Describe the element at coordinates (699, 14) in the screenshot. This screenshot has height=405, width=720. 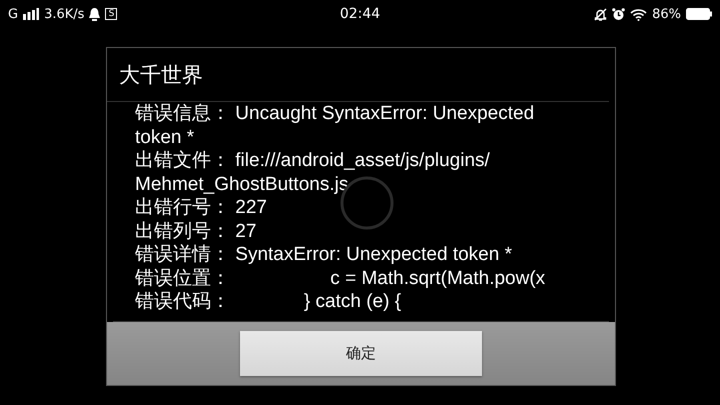
I see `battery-icon` at that location.